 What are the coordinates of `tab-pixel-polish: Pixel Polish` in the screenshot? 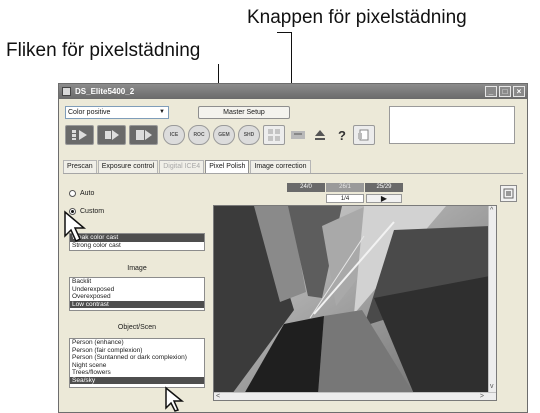 It's located at (227, 166).